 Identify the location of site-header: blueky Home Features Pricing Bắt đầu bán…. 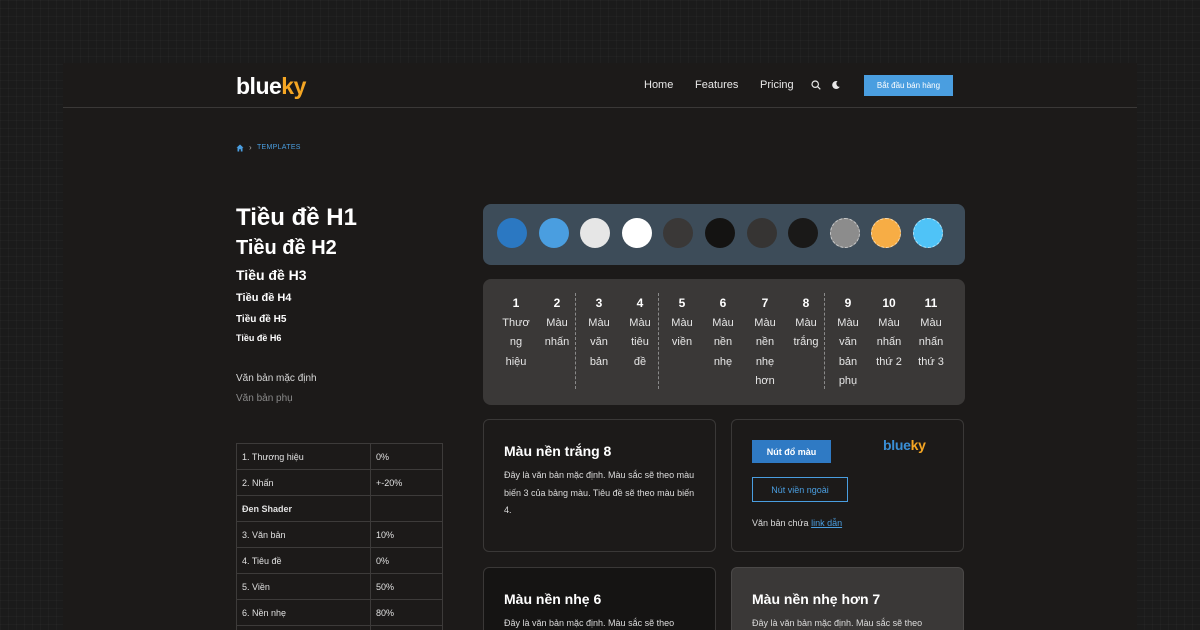
(600, 85).